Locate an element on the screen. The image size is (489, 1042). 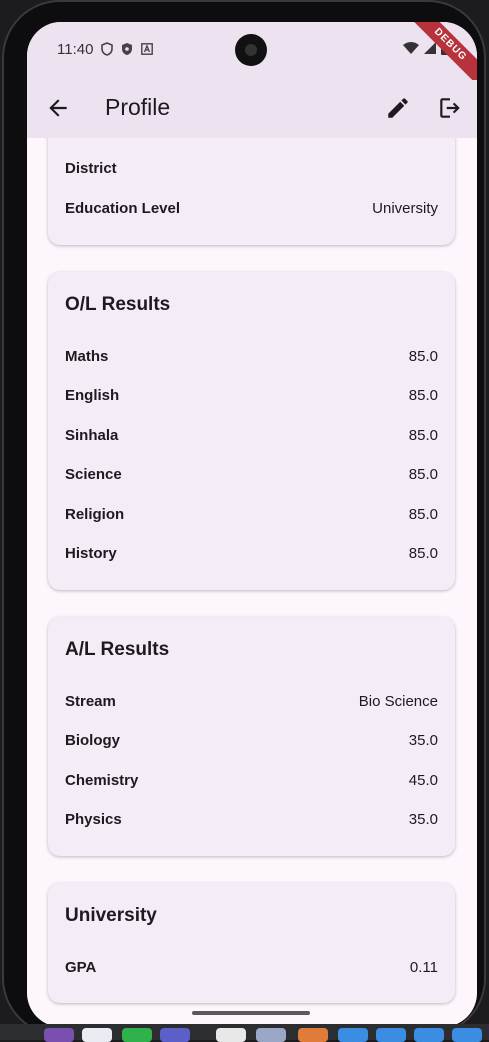
row-label: Maths is located at coordinates (86, 356).